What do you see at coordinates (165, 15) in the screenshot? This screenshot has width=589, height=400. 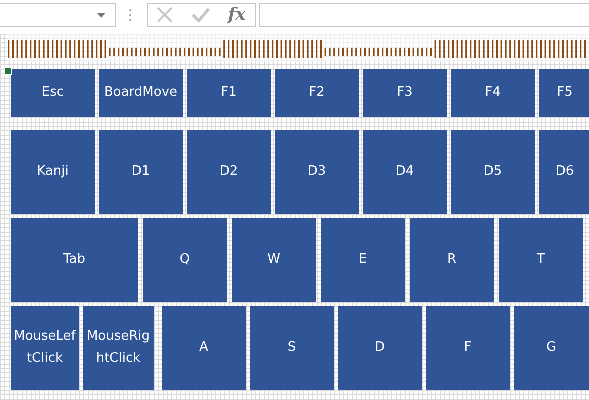 I see `cancel-icon` at bounding box center [165, 15].